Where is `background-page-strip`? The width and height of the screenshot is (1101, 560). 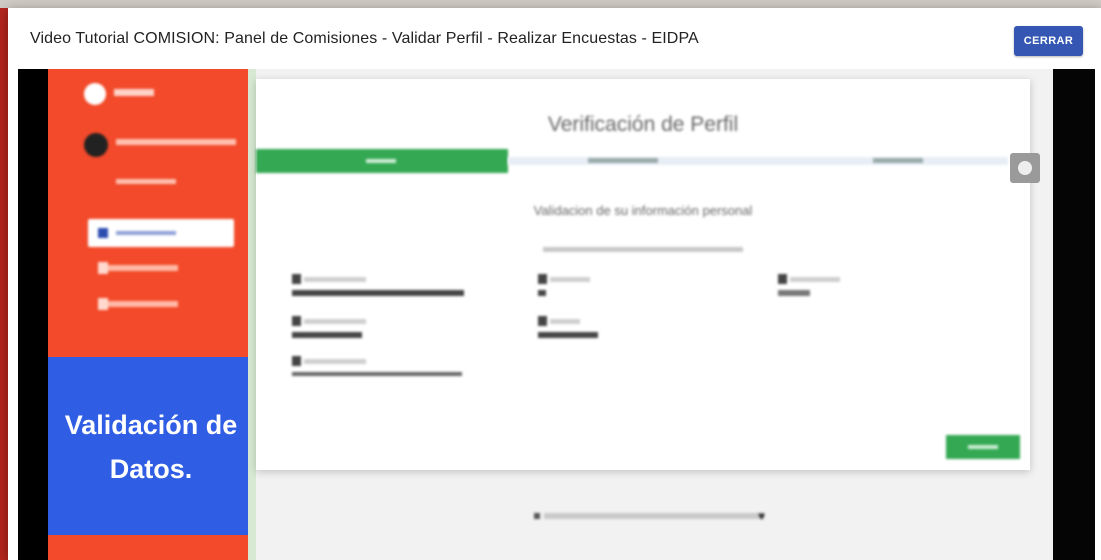 background-page-strip is located at coordinates (550, 4).